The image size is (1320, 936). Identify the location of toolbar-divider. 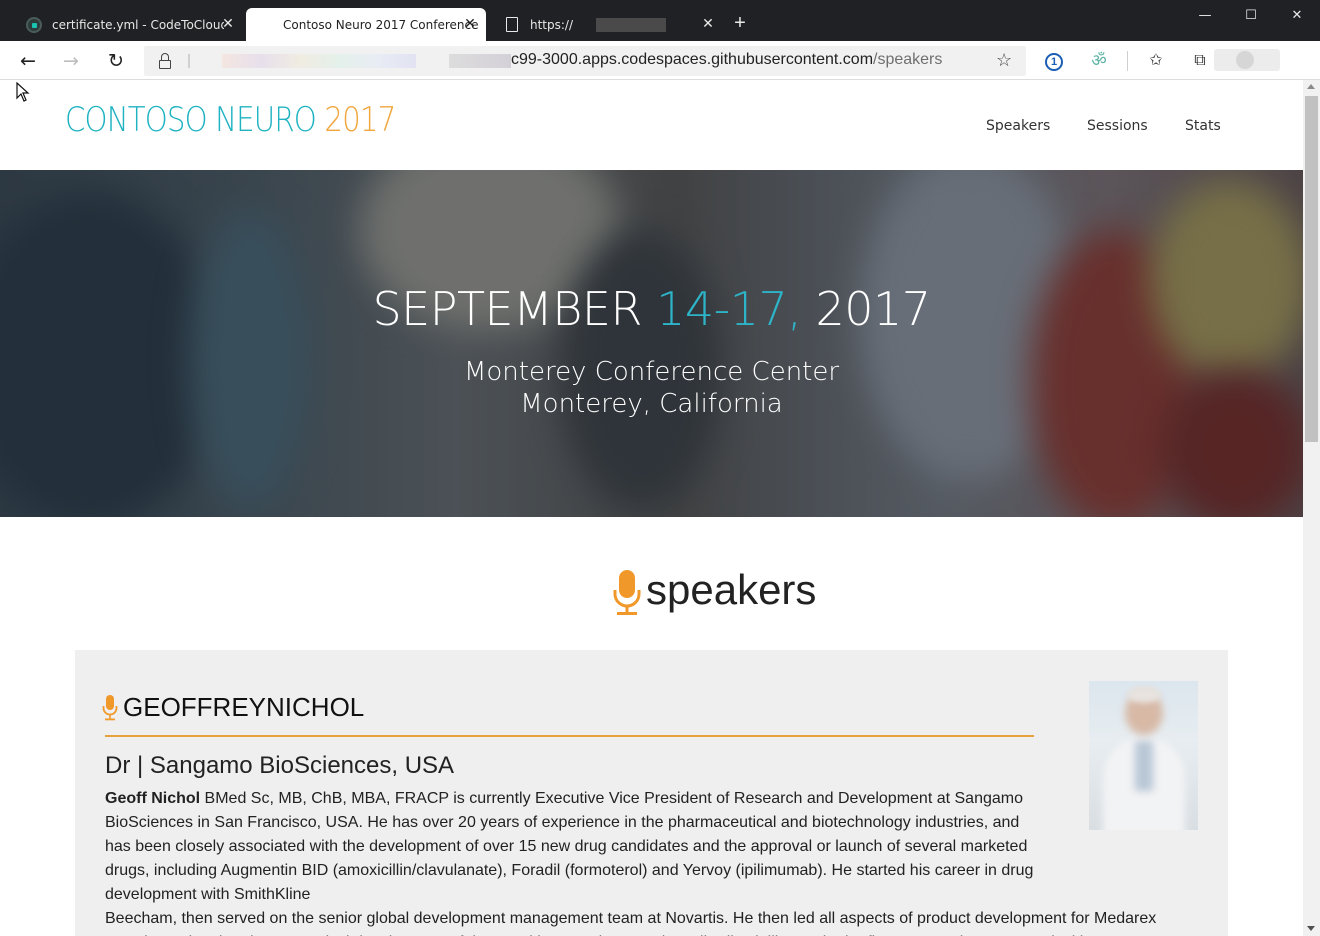
(1127, 61).